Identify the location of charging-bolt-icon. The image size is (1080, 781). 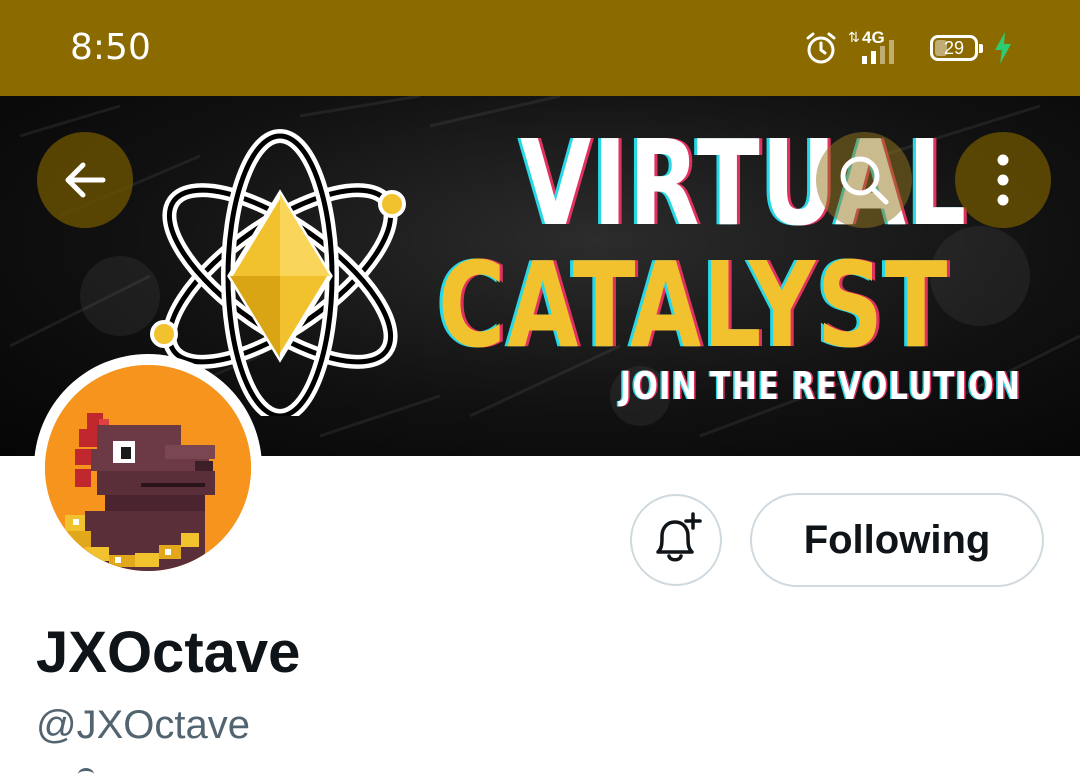
(1003, 48).